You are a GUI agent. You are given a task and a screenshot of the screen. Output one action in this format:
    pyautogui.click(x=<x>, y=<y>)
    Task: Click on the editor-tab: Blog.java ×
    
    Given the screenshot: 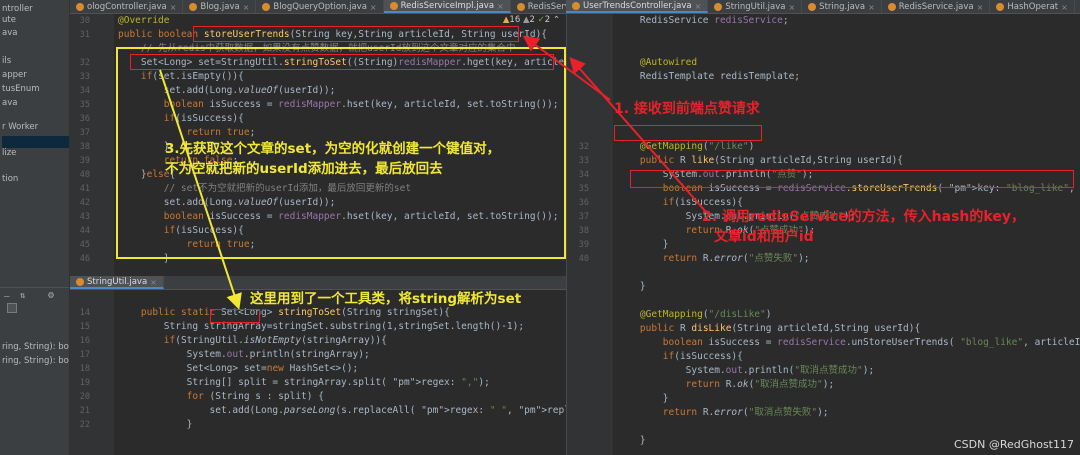 What is the action you would take?
    pyautogui.click(x=220, y=6)
    